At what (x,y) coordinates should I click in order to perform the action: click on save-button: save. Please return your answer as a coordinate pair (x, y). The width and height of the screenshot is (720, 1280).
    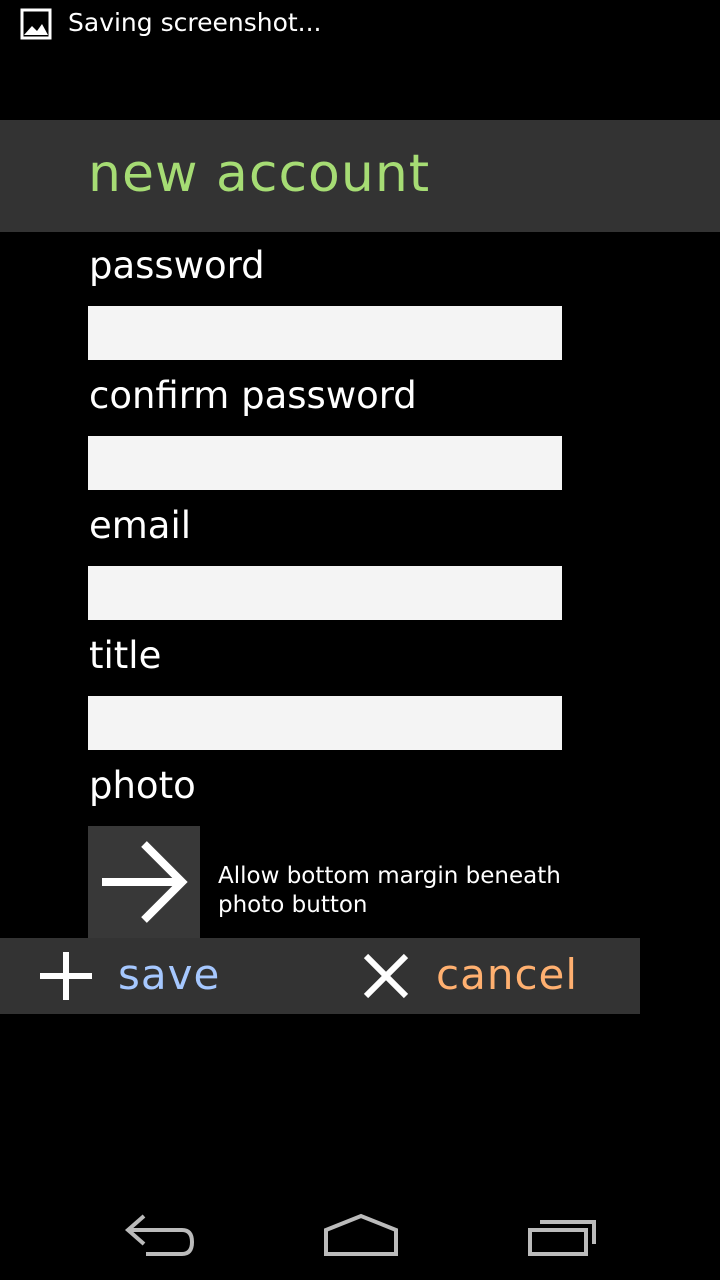
    Looking at the image, I should click on (156, 976).